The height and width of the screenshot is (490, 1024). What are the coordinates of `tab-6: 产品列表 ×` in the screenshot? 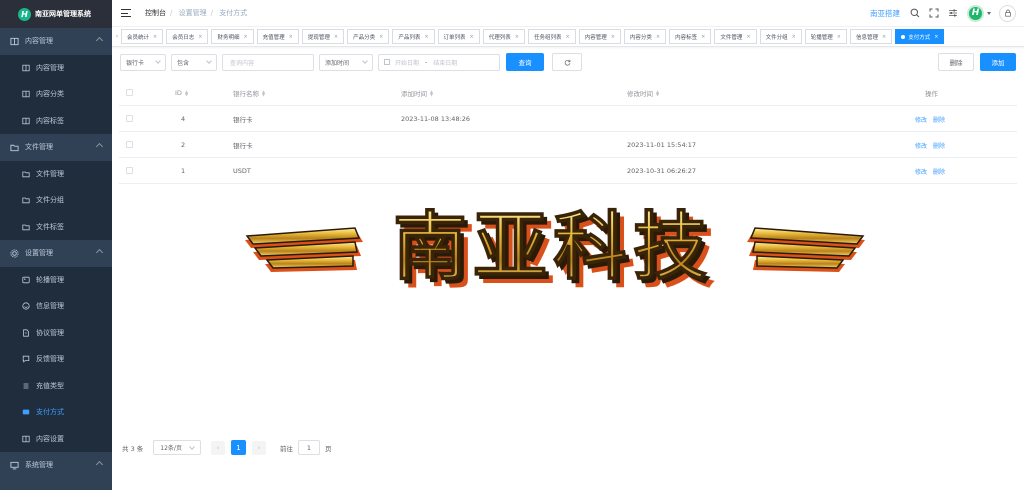 It's located at (413, 36).